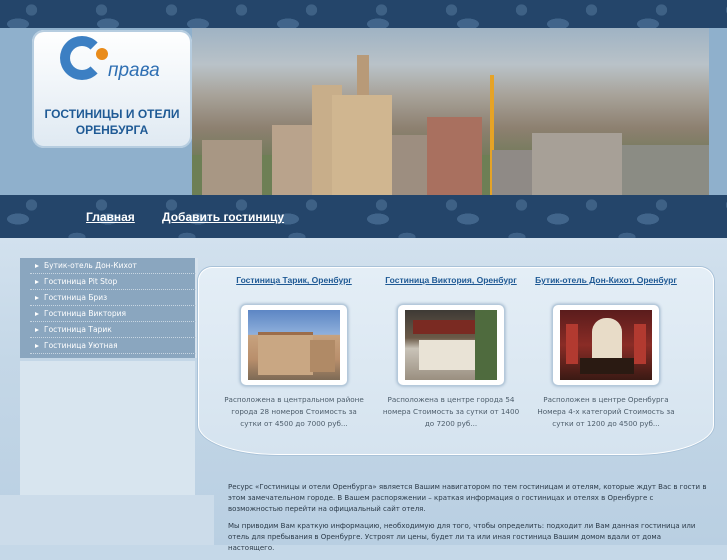 This screenshot has width=727, height=560. Describe the element at coordinates (112, 89) in the screenshot. I see `site-logo: права ГОСТИНИЦЫ И ОТЕЛИ ОРЕНБУРГА` at that location.